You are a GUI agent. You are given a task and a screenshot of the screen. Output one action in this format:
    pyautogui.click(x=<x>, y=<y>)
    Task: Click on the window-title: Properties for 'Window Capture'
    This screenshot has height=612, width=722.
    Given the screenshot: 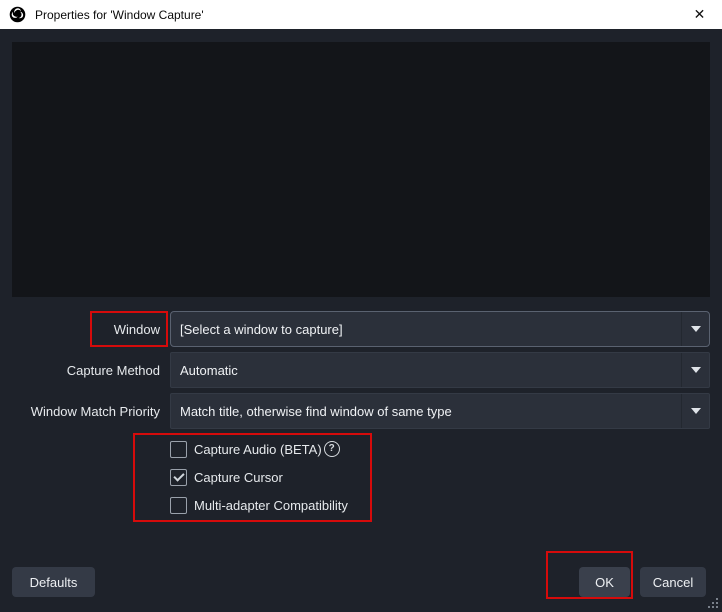 What is the action you would take?
    pyautogui.click(x=119, y=14)
    